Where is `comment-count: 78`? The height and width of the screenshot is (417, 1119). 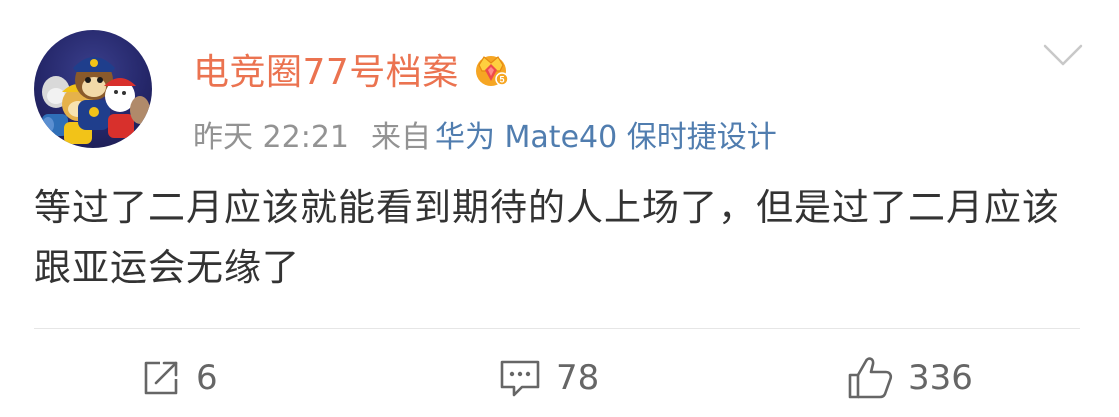 comment-count: 78 is located at coordinates (578, 378).